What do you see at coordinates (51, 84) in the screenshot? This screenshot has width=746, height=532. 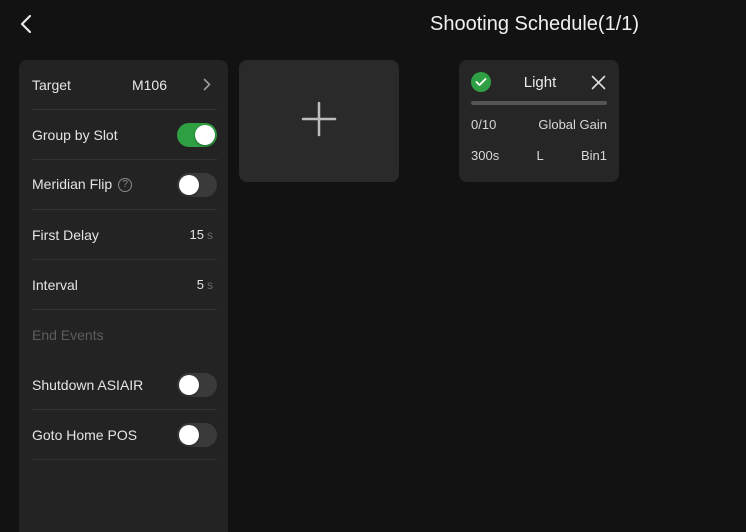 I see `target-label: Target` at bounding box center [51, 84].